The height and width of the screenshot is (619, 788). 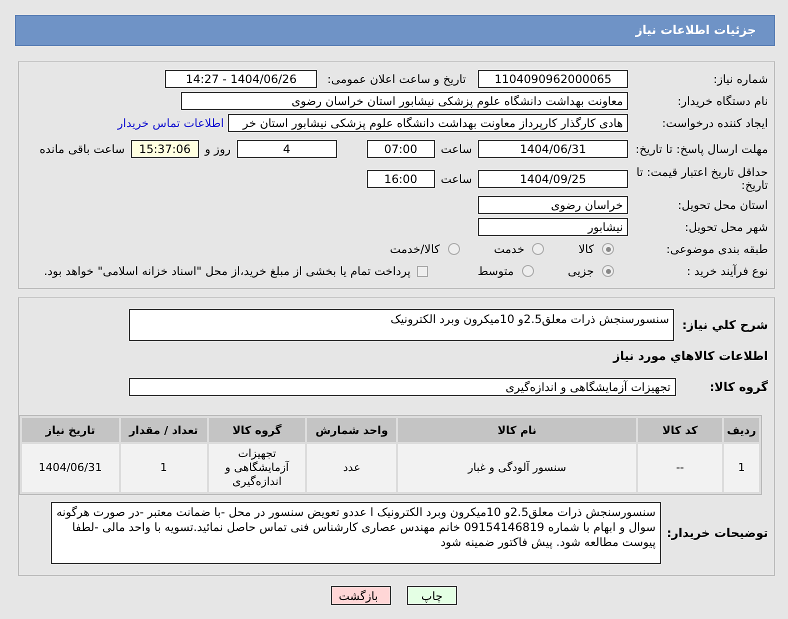 I want to click on summary-field: سنسورسنجش ذرات معلق2.5و 10میکرون وبرد الکترونیک, so click(x=401, y=325).